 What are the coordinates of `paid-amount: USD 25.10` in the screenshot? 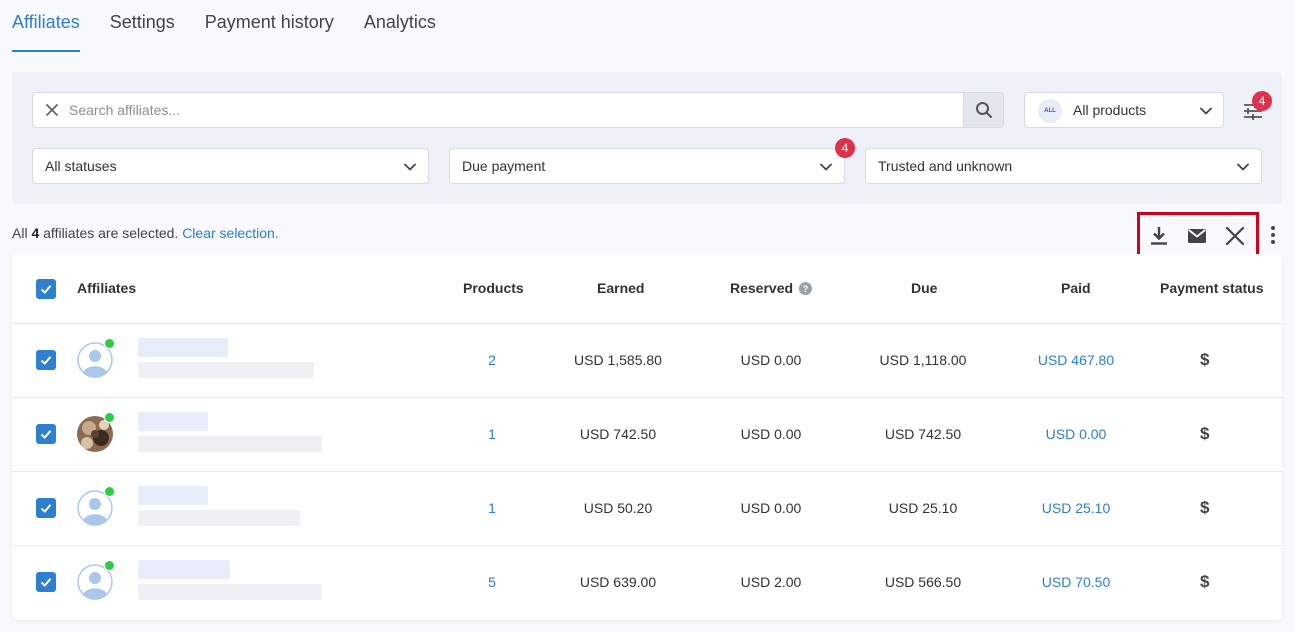 It's located at (1076, 508).